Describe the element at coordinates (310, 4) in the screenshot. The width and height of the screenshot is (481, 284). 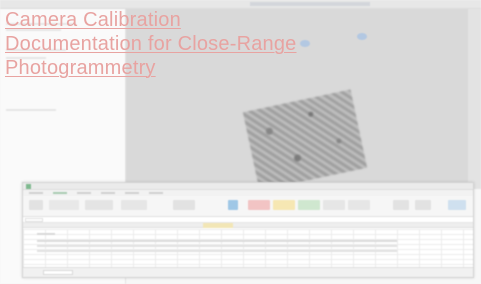
I see `title-bar-strip` at that location.